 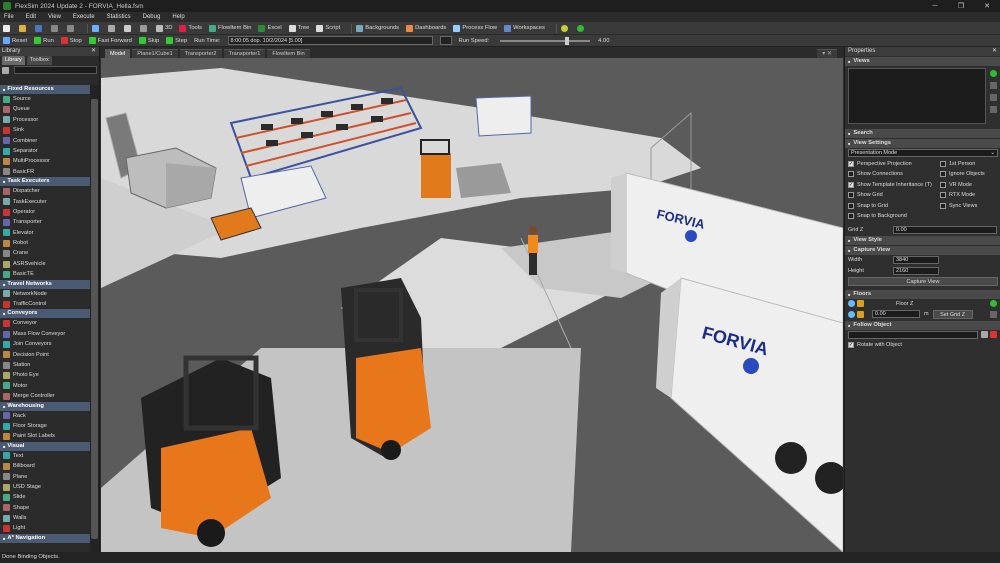 I want to click on remove-floor-icon, so click(x=993, y=314).